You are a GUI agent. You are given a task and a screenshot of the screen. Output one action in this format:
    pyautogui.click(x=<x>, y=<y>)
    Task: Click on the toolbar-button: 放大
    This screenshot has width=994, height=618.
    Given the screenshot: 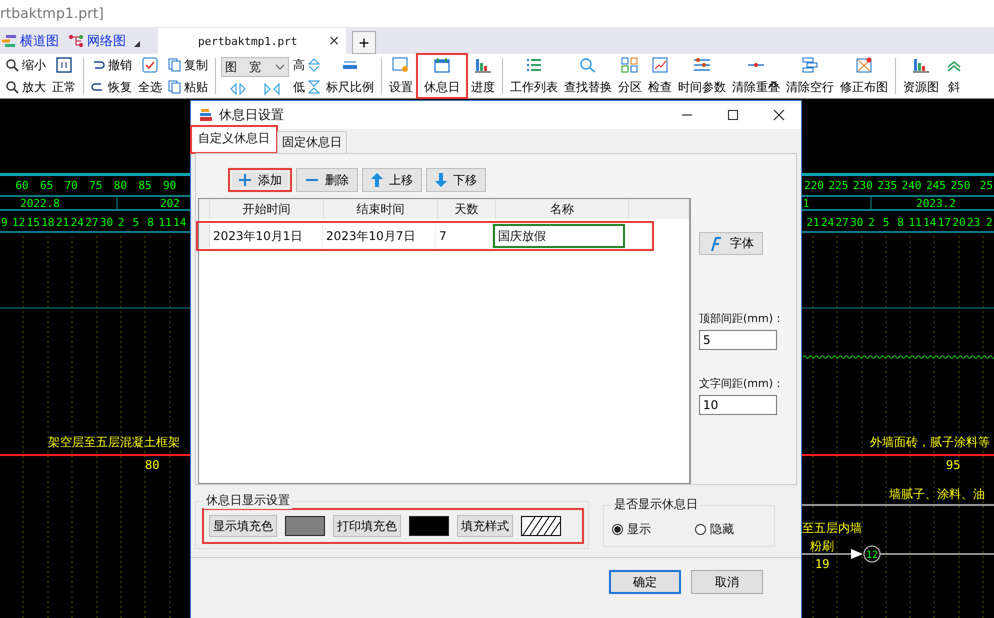 What is the action you would take?
    pyautogui.click(x=26, y=87)
    